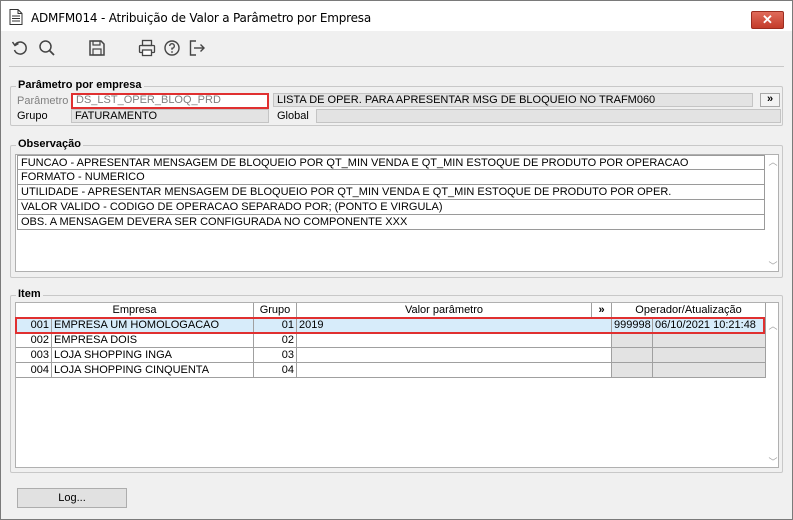 Image resolution: width=793 pixels, height=520 pixels. What do you see at coordinates (770, 100) in the screenshot?
I see `parametro-more-button: »` at bounding box center [770, 100].